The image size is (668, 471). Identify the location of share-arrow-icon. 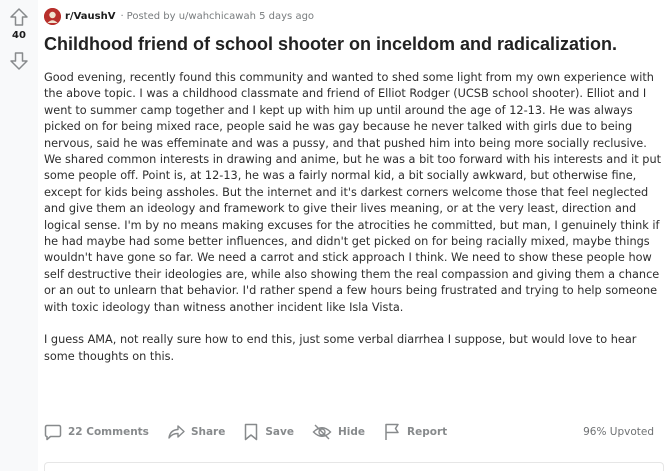
(176, 432).